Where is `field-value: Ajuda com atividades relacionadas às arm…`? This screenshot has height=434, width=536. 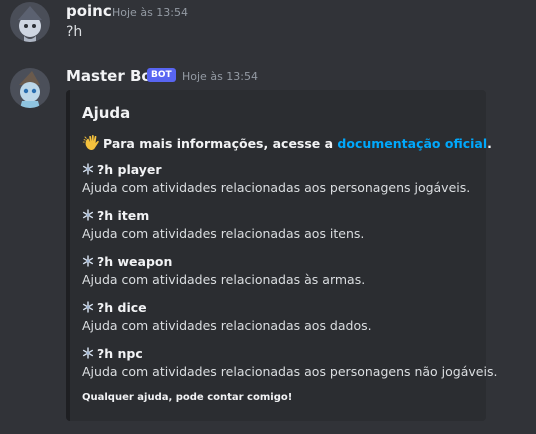
field-value: Ajuda com atividades relacionadas às arm… is located at coordinates (224, 279).